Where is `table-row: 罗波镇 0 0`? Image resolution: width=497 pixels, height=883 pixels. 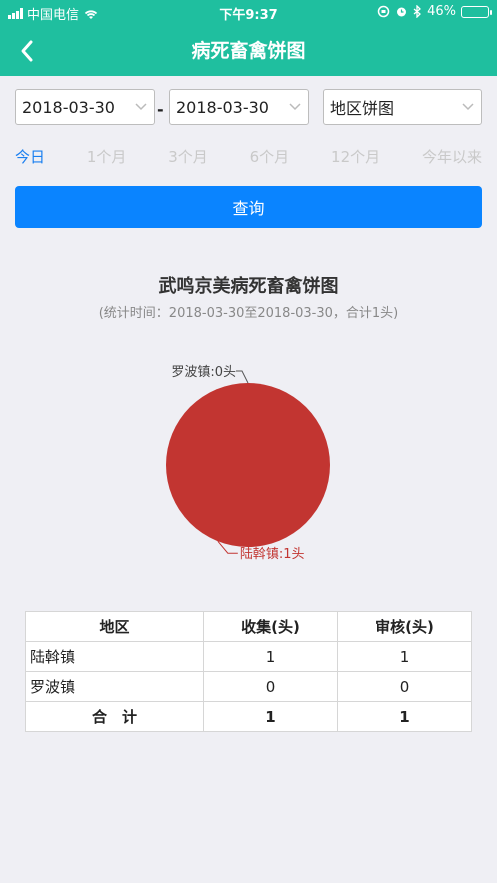 table-row: 罗波镇 0 0 is located at coordinates (248, 686).